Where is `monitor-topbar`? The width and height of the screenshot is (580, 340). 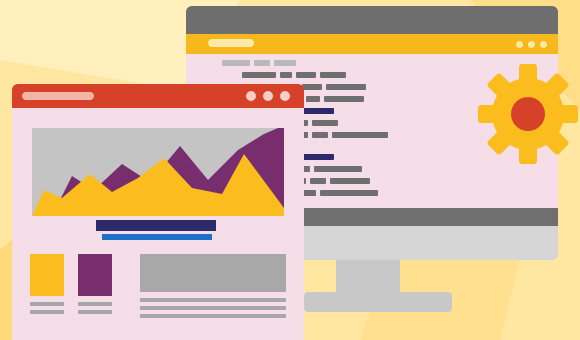 monitor-topbar is located at coordinates (372, 20).